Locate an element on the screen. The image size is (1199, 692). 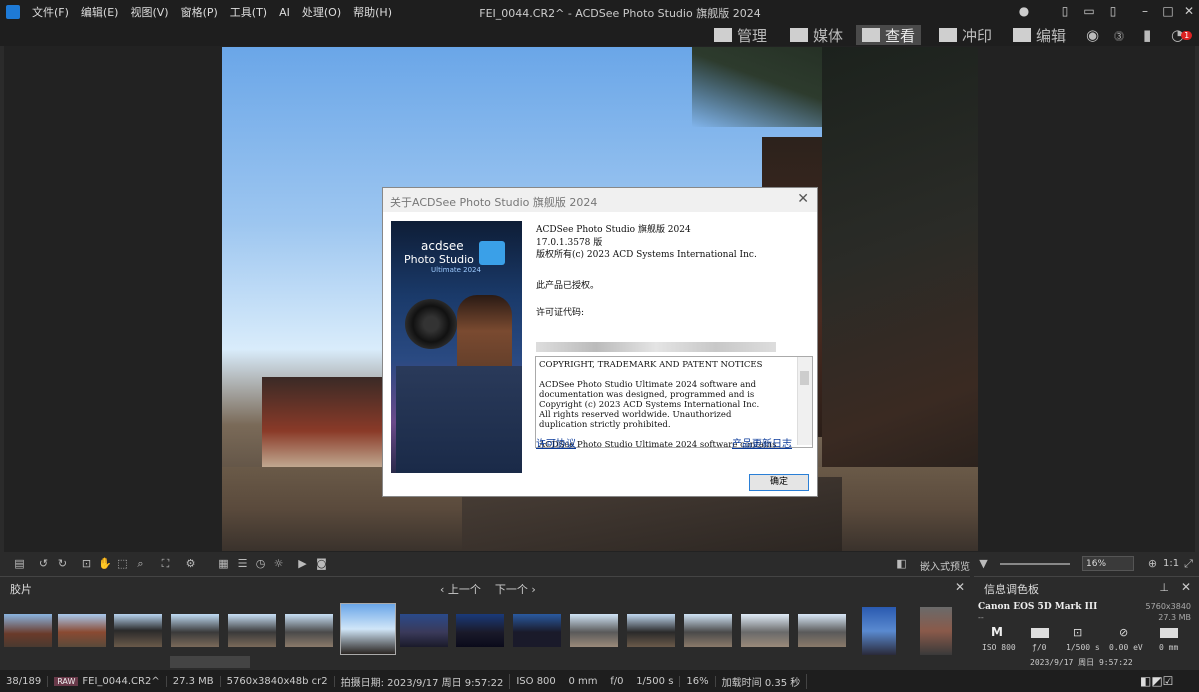
mode-manage: 管理 is located at coordinates (740, 35).